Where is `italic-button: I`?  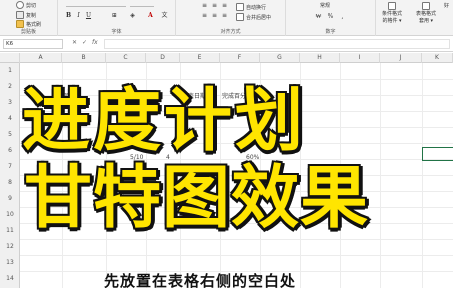
italic-button: I is located at coordinates (78, 16).